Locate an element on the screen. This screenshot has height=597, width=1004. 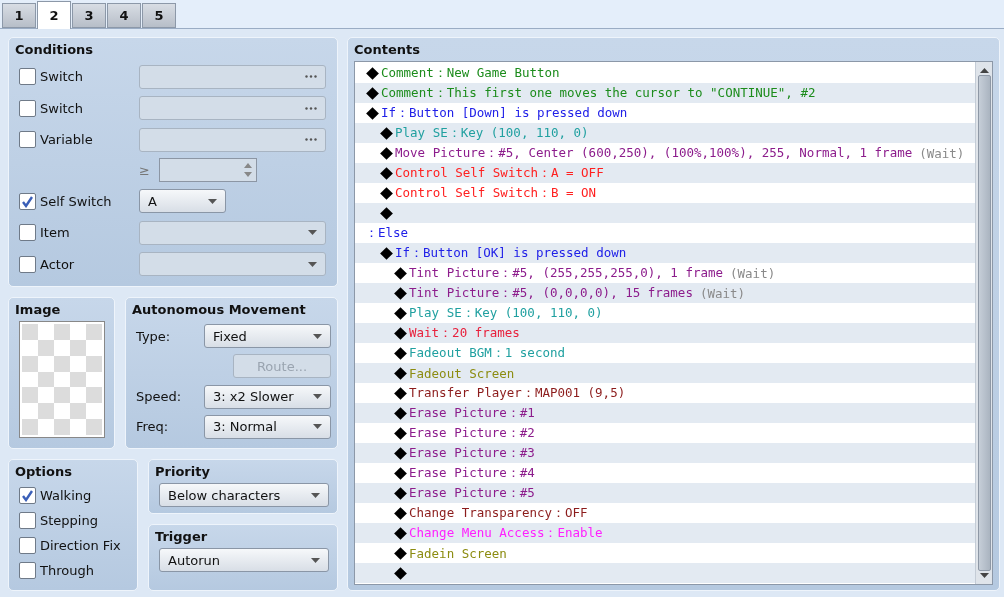
command-text: ：Else is located at coordinates (387, 233).